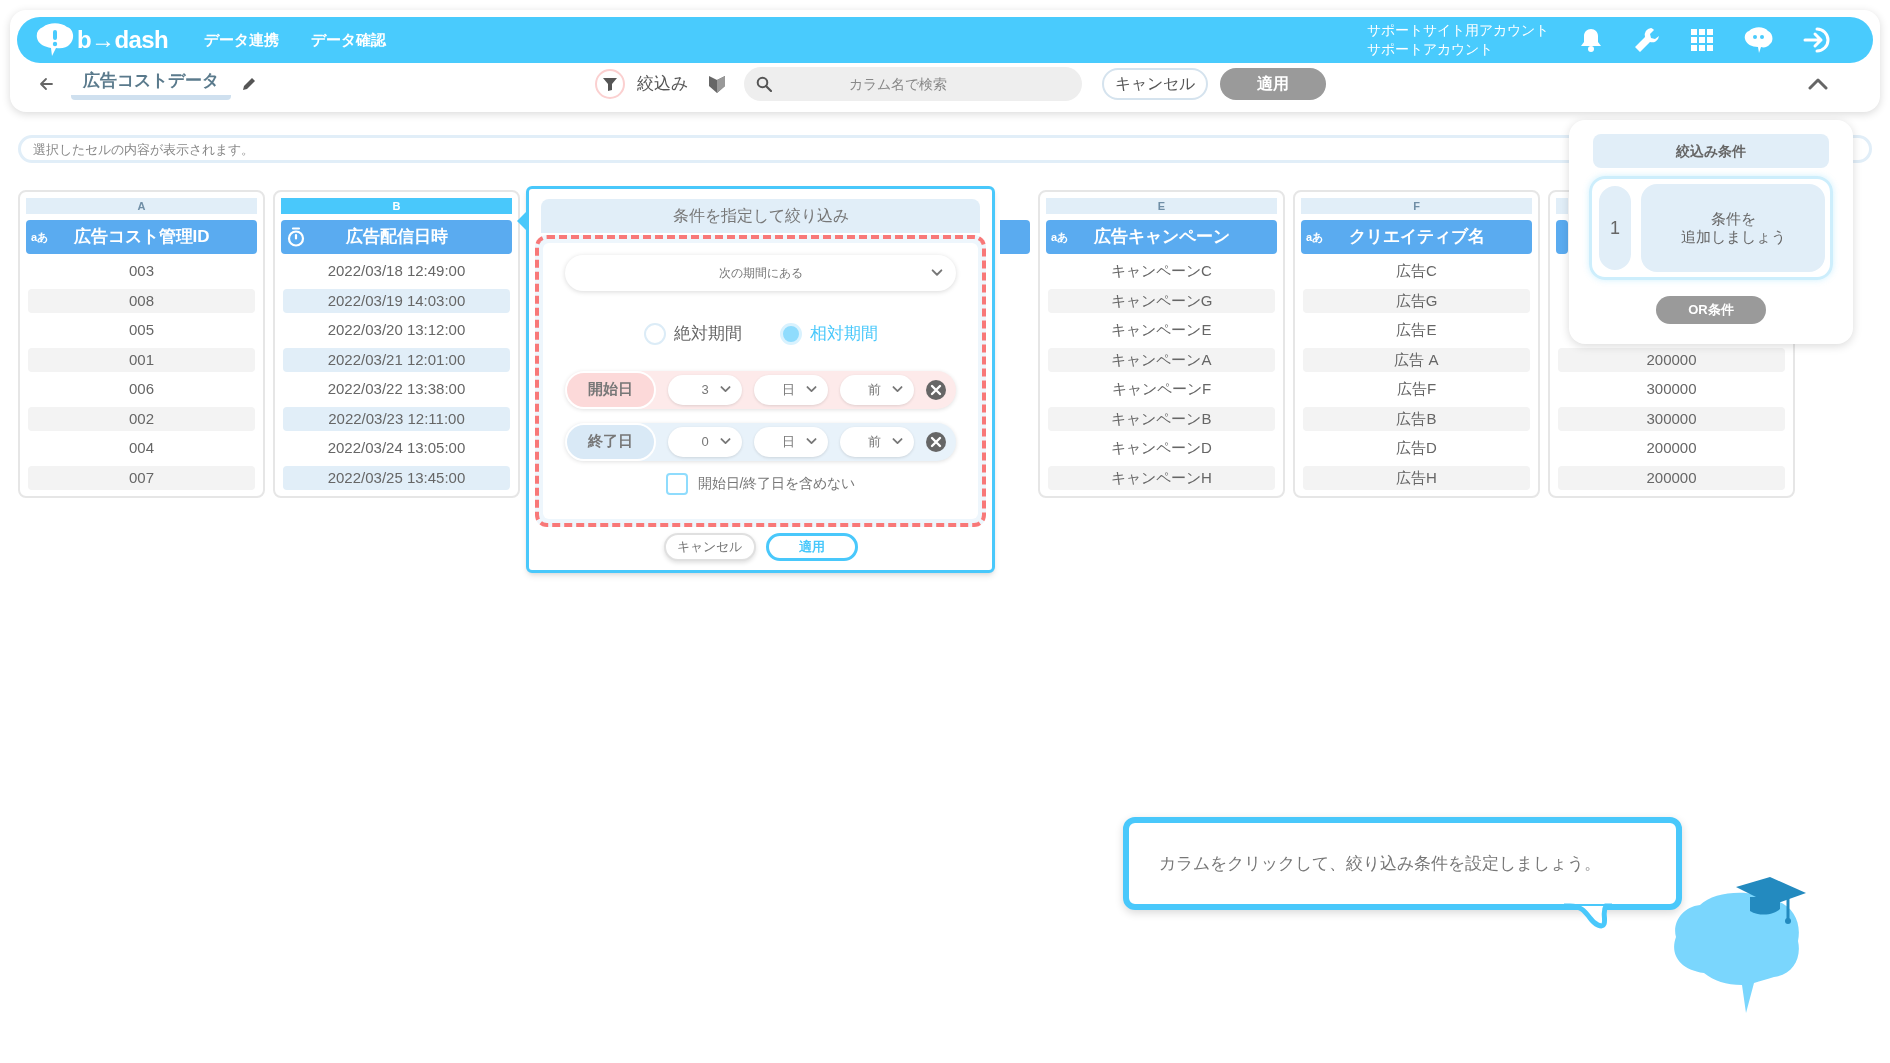  I want to click on table-cell: 2022/03/19 14:03:00, so click(396, 300).